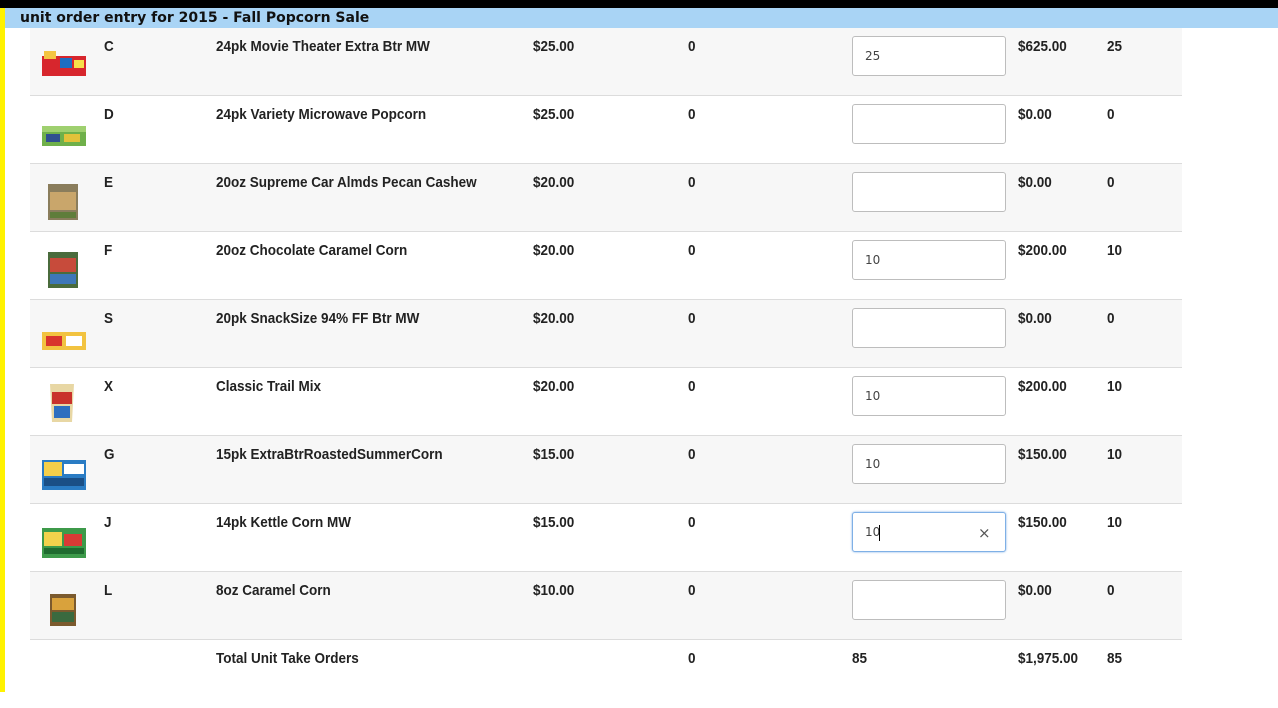 Image resolution: width=1278 pixels, height=708 pixels. I want to click on product-description: 20pk SnackSize 94% FF Btr MW, so click(318, 318).